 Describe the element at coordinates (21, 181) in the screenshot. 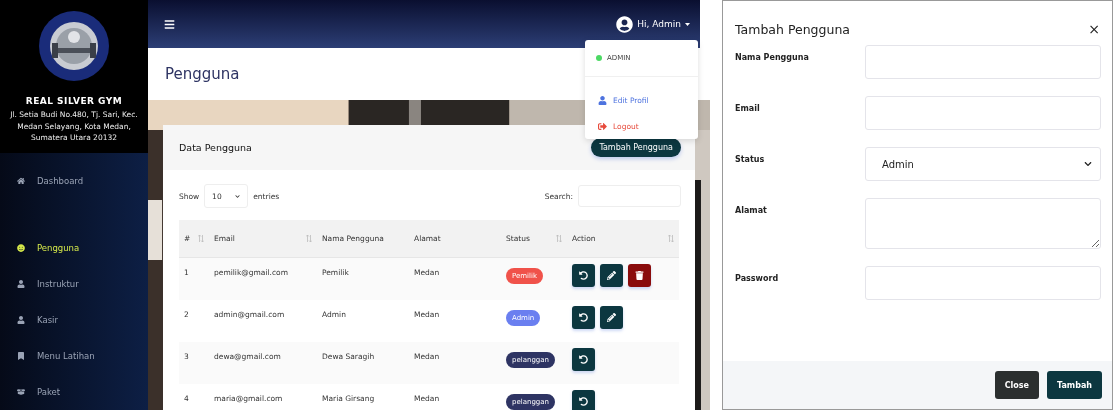

I see `home-icon` at that location.